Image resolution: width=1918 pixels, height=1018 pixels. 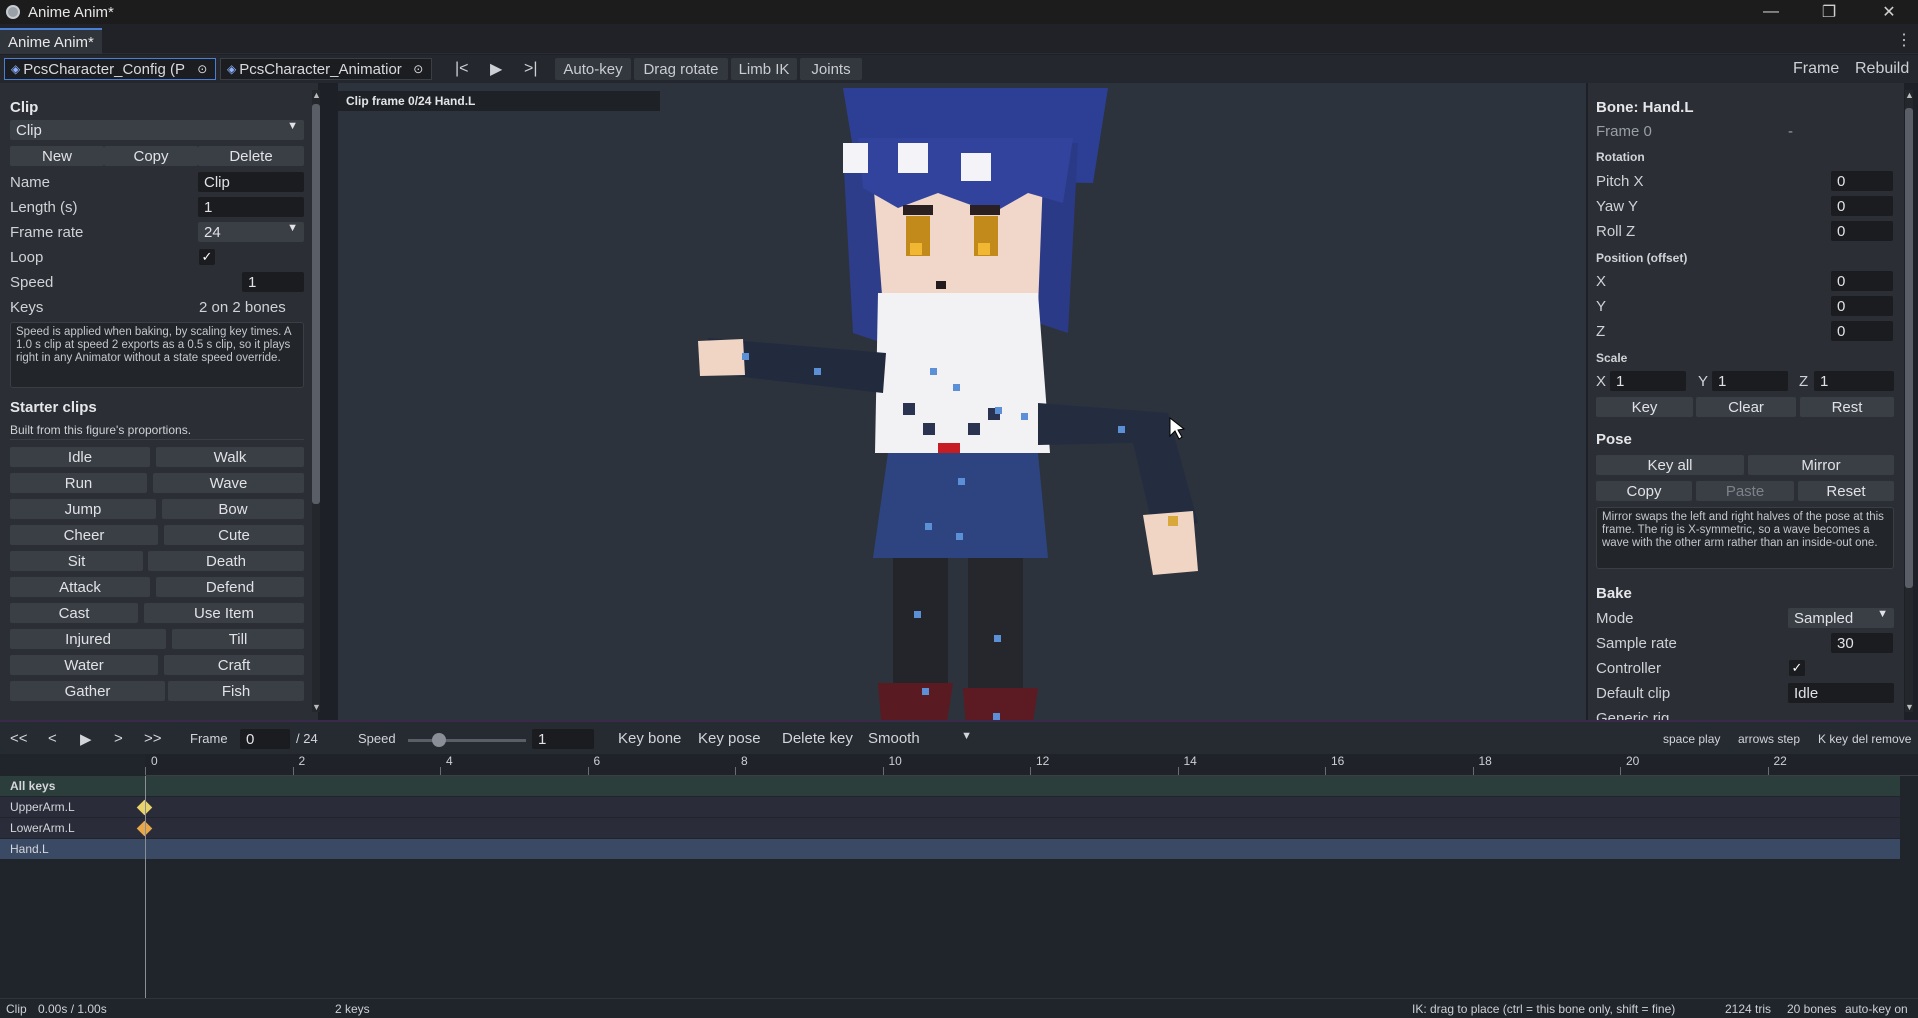 I want to click on starter-attack-button: Attack, so click(x=80, y=587).